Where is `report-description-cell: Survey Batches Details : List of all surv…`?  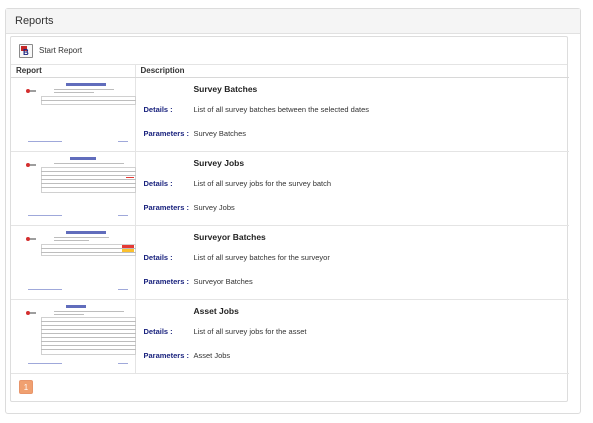
report-description-cell: Survey Batches Details : List of all surv… is located at coordinates (352, 114).